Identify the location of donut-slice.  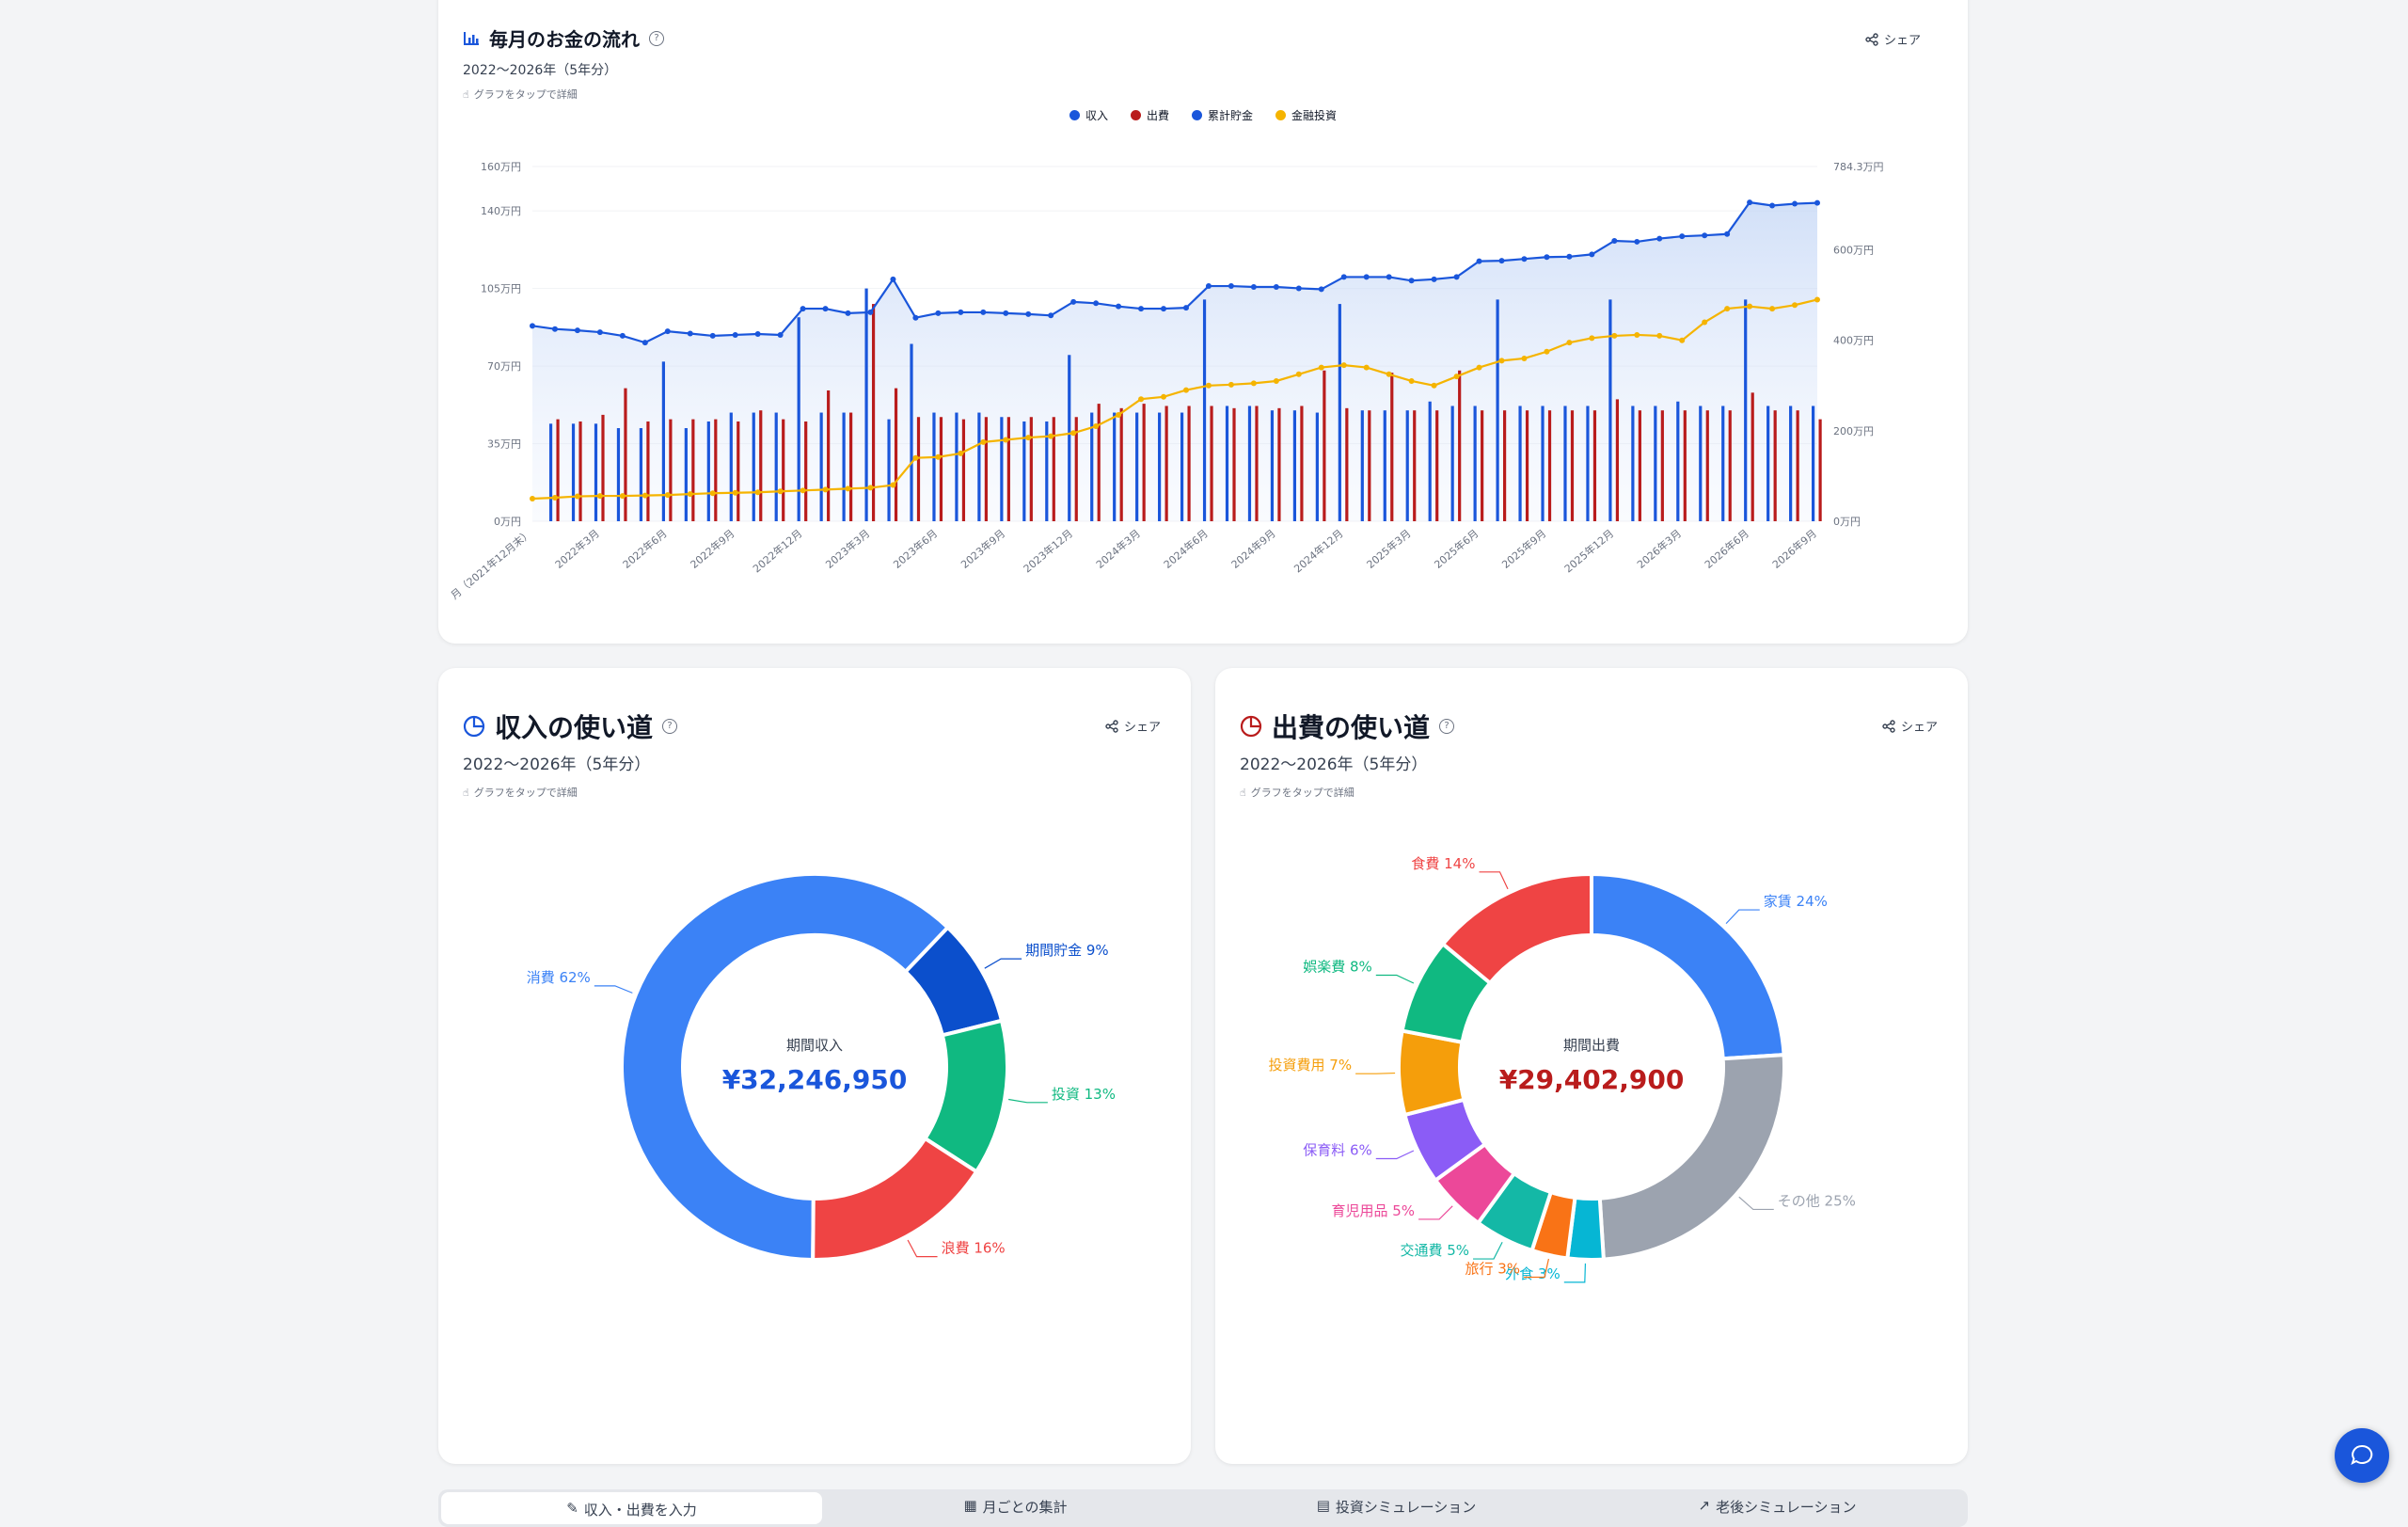
(1431, 1073).